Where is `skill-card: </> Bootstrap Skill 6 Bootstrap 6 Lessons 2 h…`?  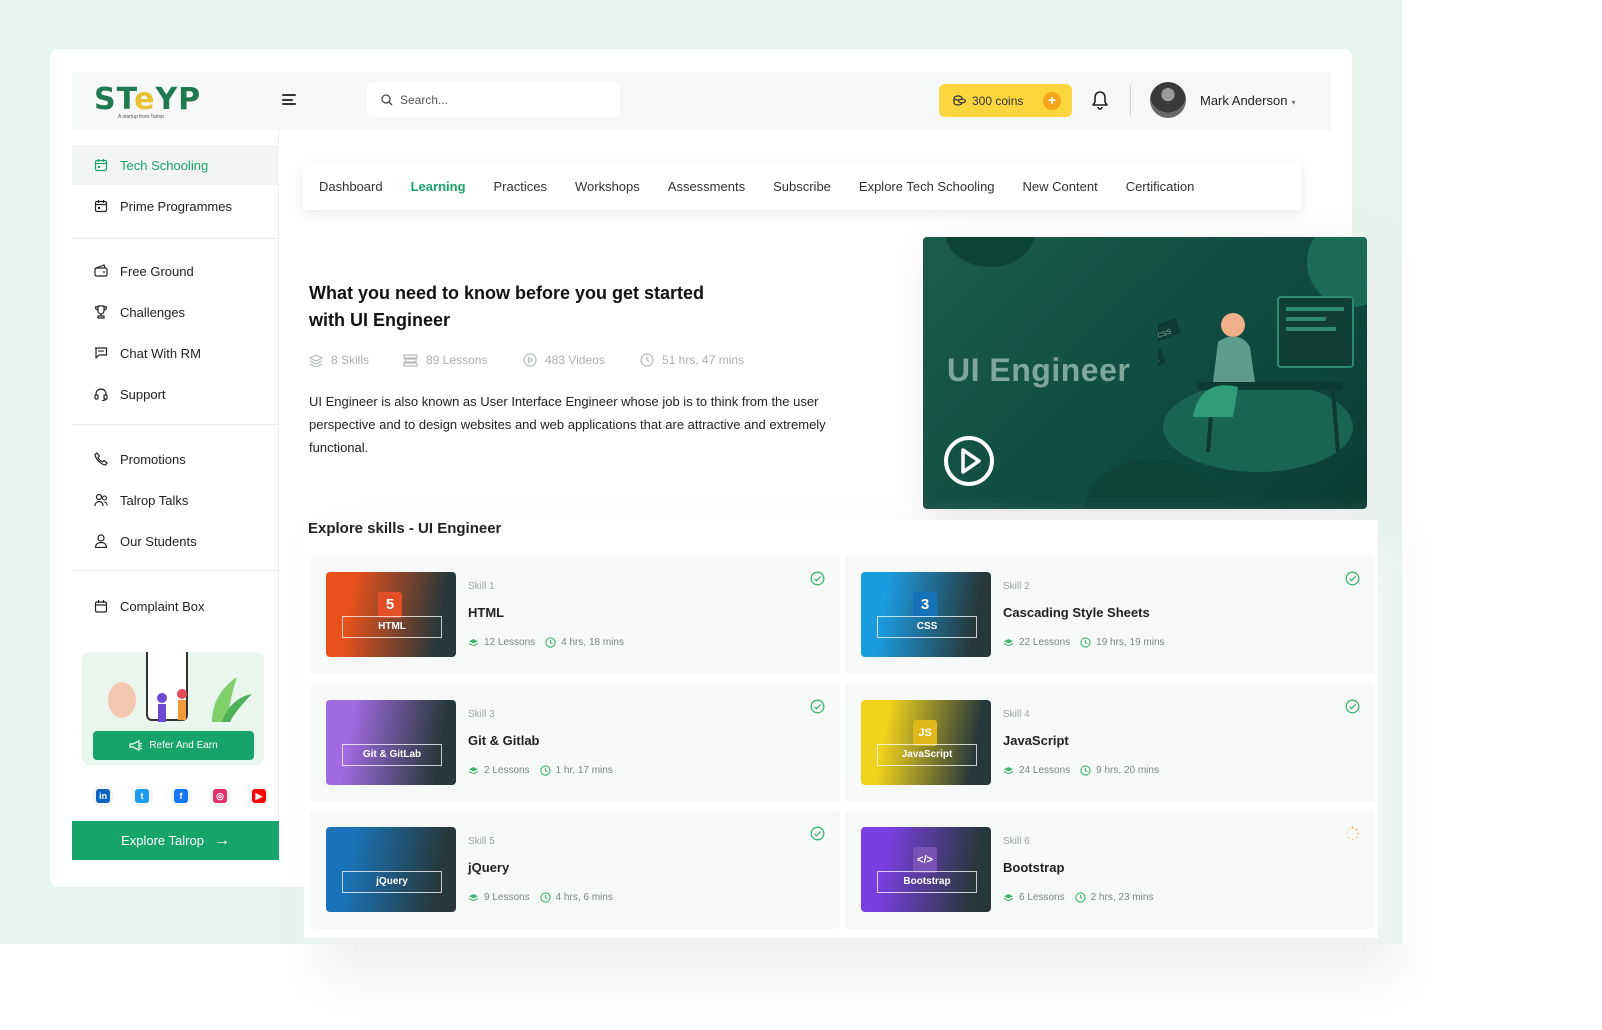
skill-card: </> Bootstrap Skill 6 Bootstrap 6 Lessons 2 h… is located at coordinates (1110, 870).